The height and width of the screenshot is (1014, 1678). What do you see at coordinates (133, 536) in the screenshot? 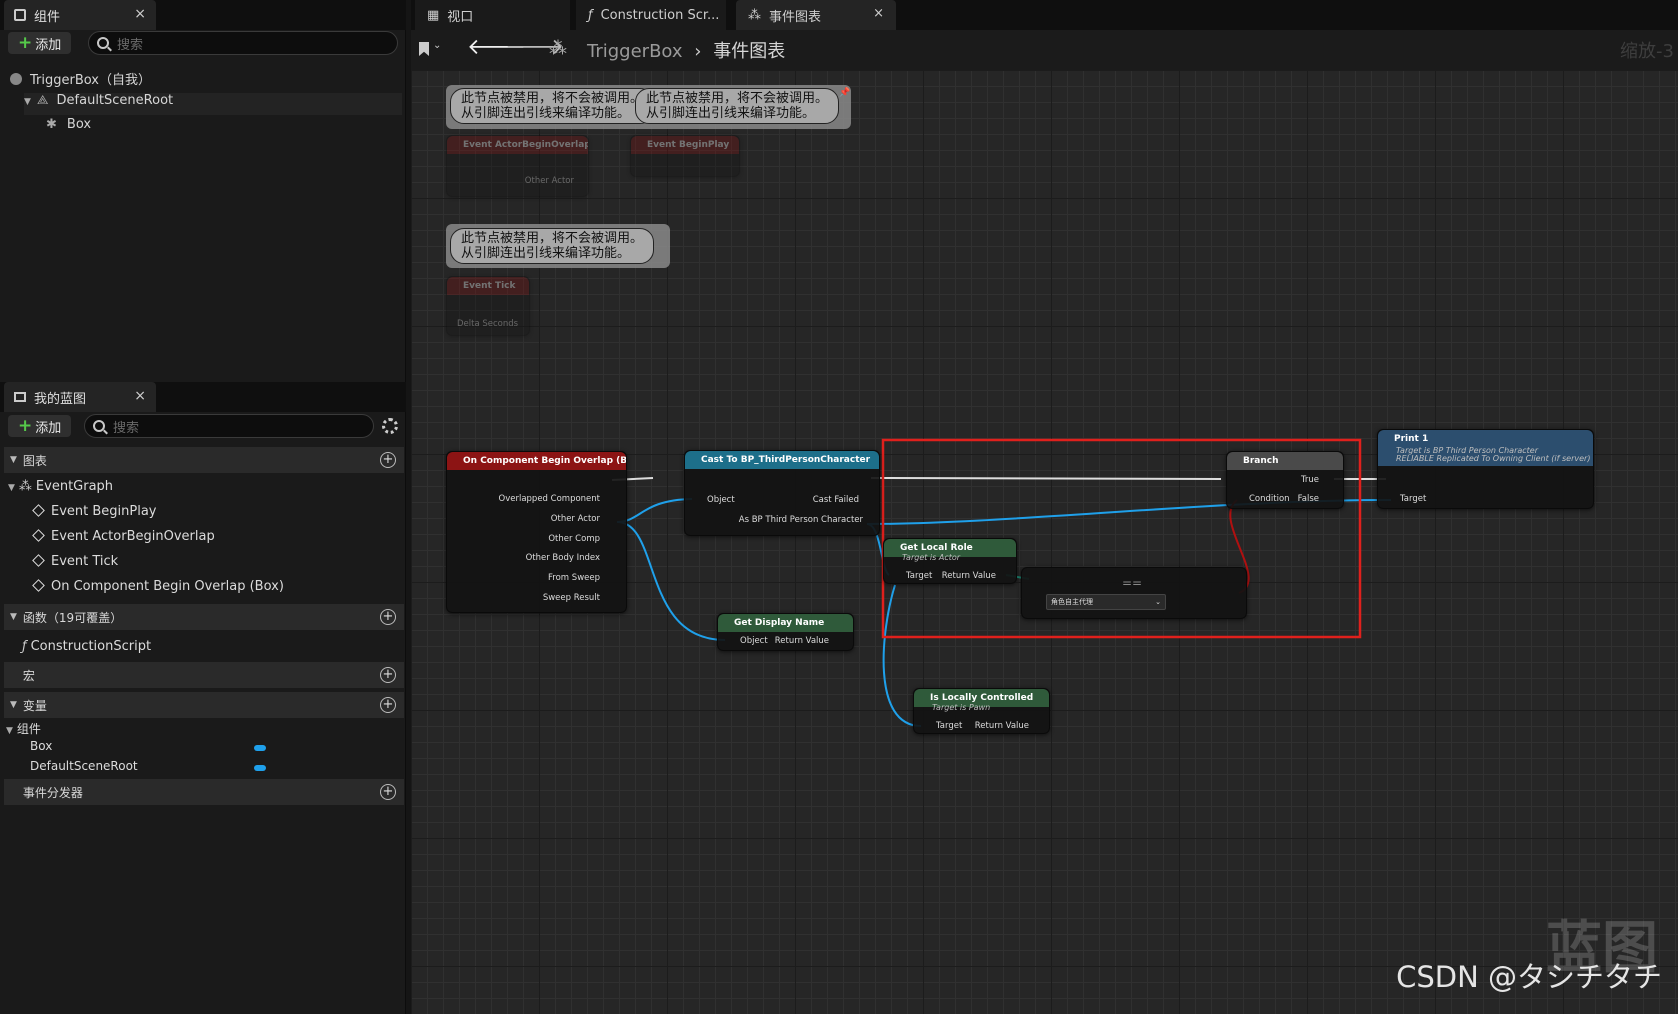
I see `event-label: Event ActorBeginOverlap` at bounding box center [133, 536].